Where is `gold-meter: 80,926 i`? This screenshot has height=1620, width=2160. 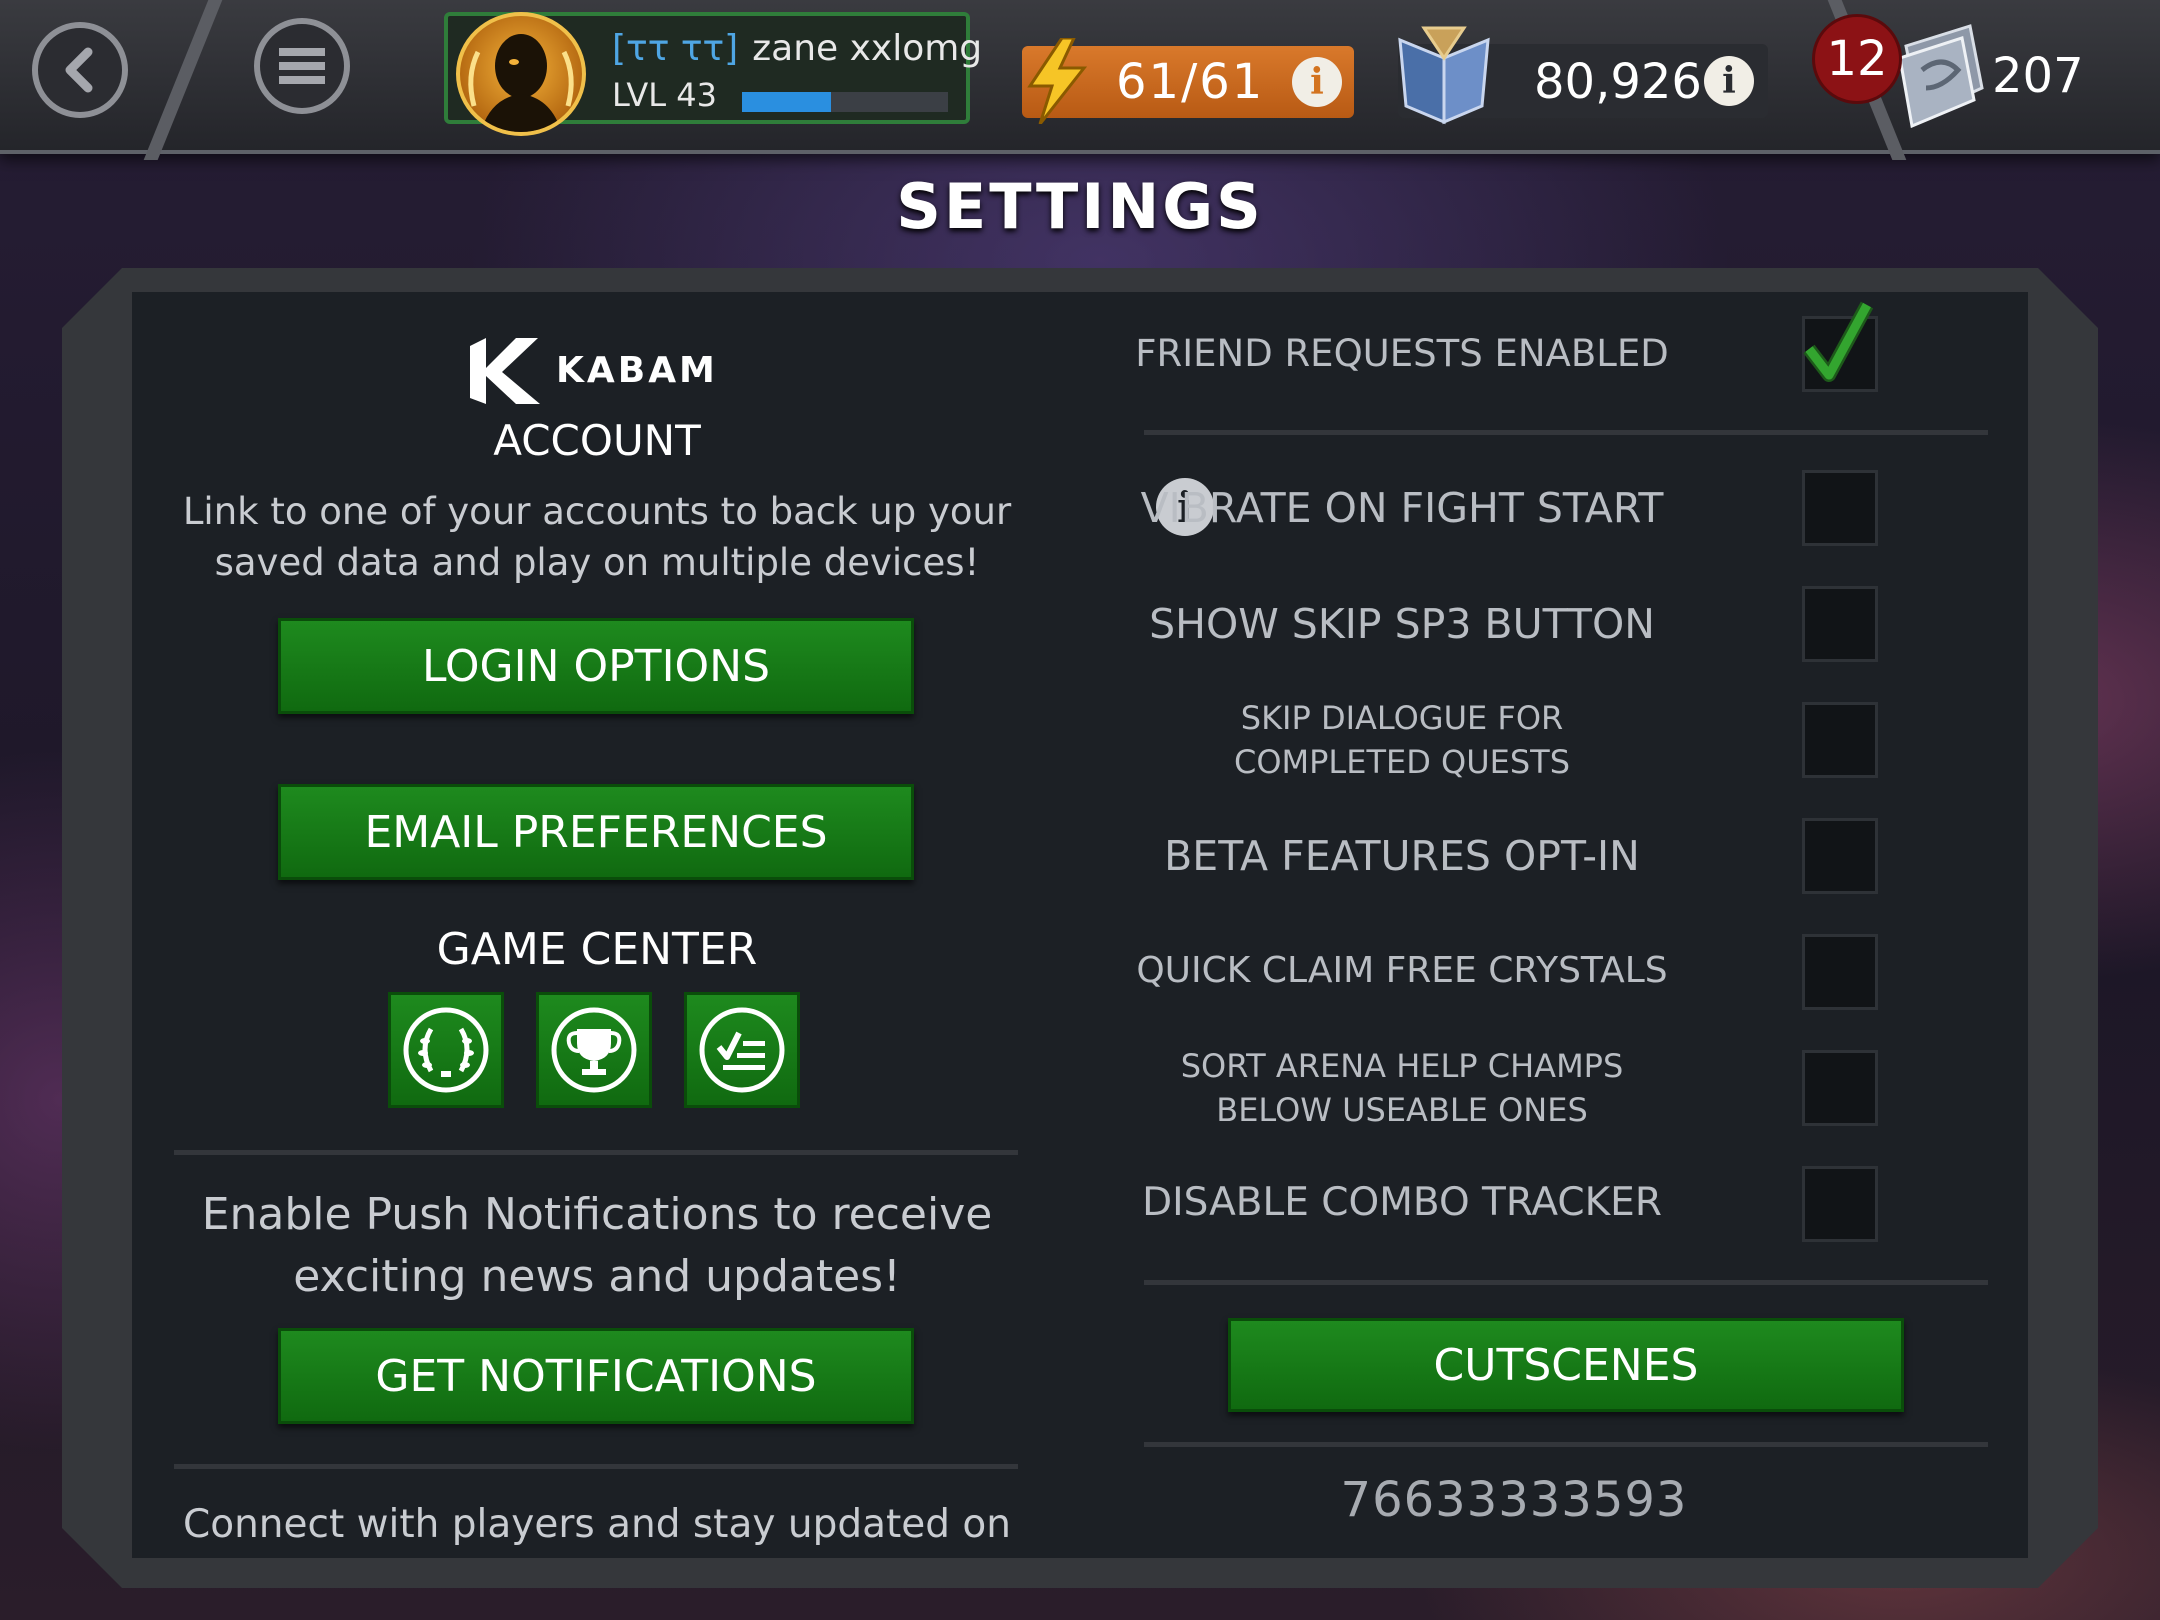 gold-meter: 80,926 i is located at coordinates (1583, 75).